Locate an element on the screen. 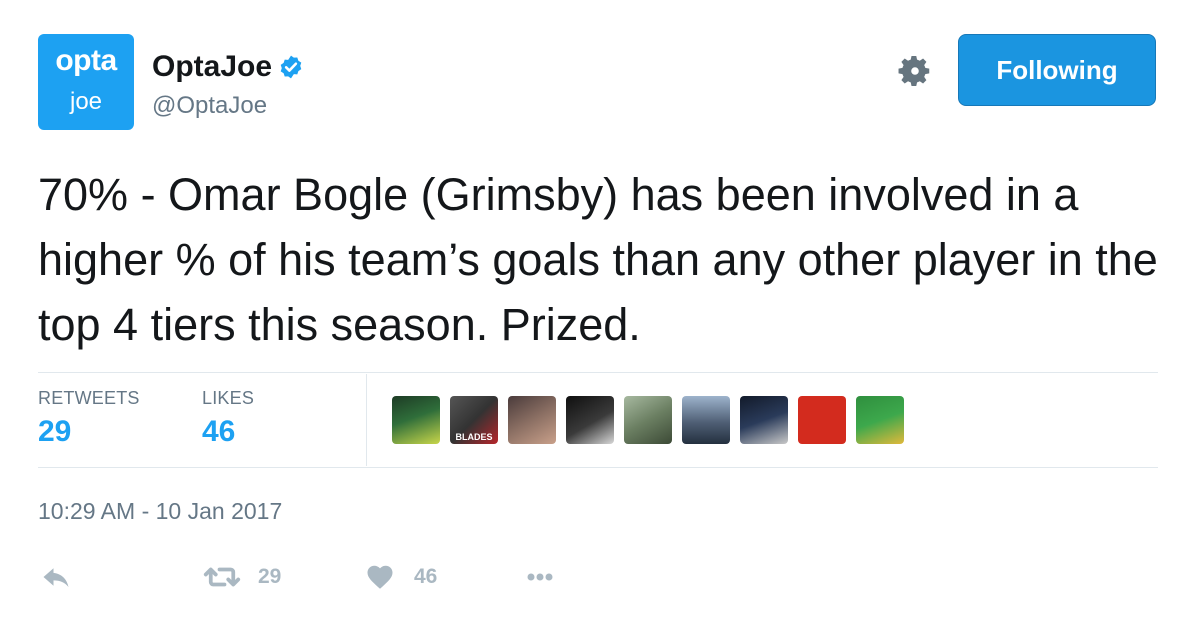 This screenshot has width=1194, height=636. retweet-button: 29 is located at coordinates (240, 577).